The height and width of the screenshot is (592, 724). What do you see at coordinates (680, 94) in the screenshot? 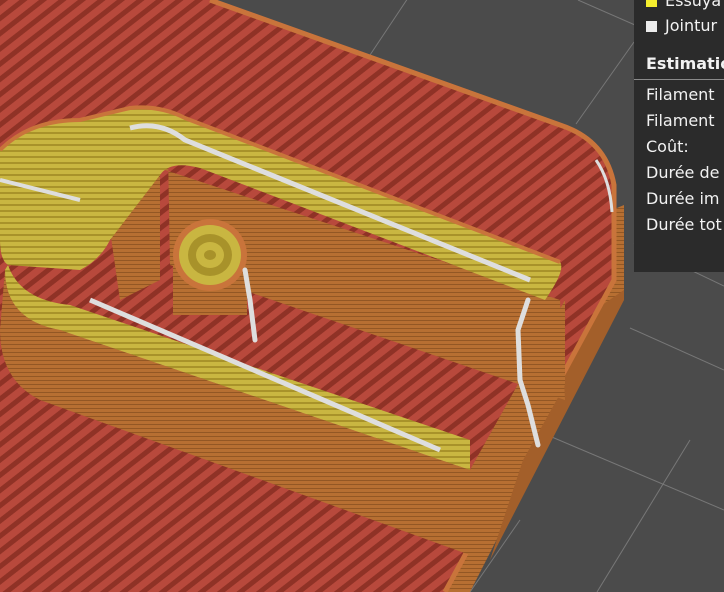
I see `estimation-row-filament-length: Filament` at bounding box center [680, 94].